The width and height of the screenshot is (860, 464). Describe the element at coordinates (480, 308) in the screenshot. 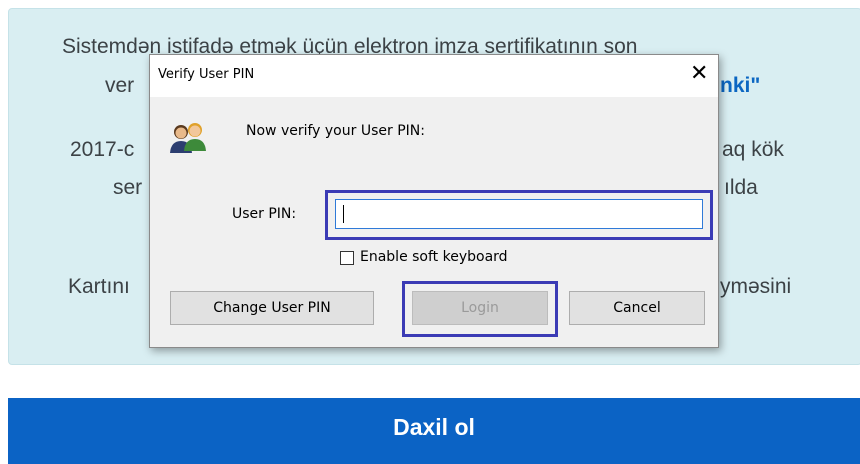

I see `login-button: Login` at that location.